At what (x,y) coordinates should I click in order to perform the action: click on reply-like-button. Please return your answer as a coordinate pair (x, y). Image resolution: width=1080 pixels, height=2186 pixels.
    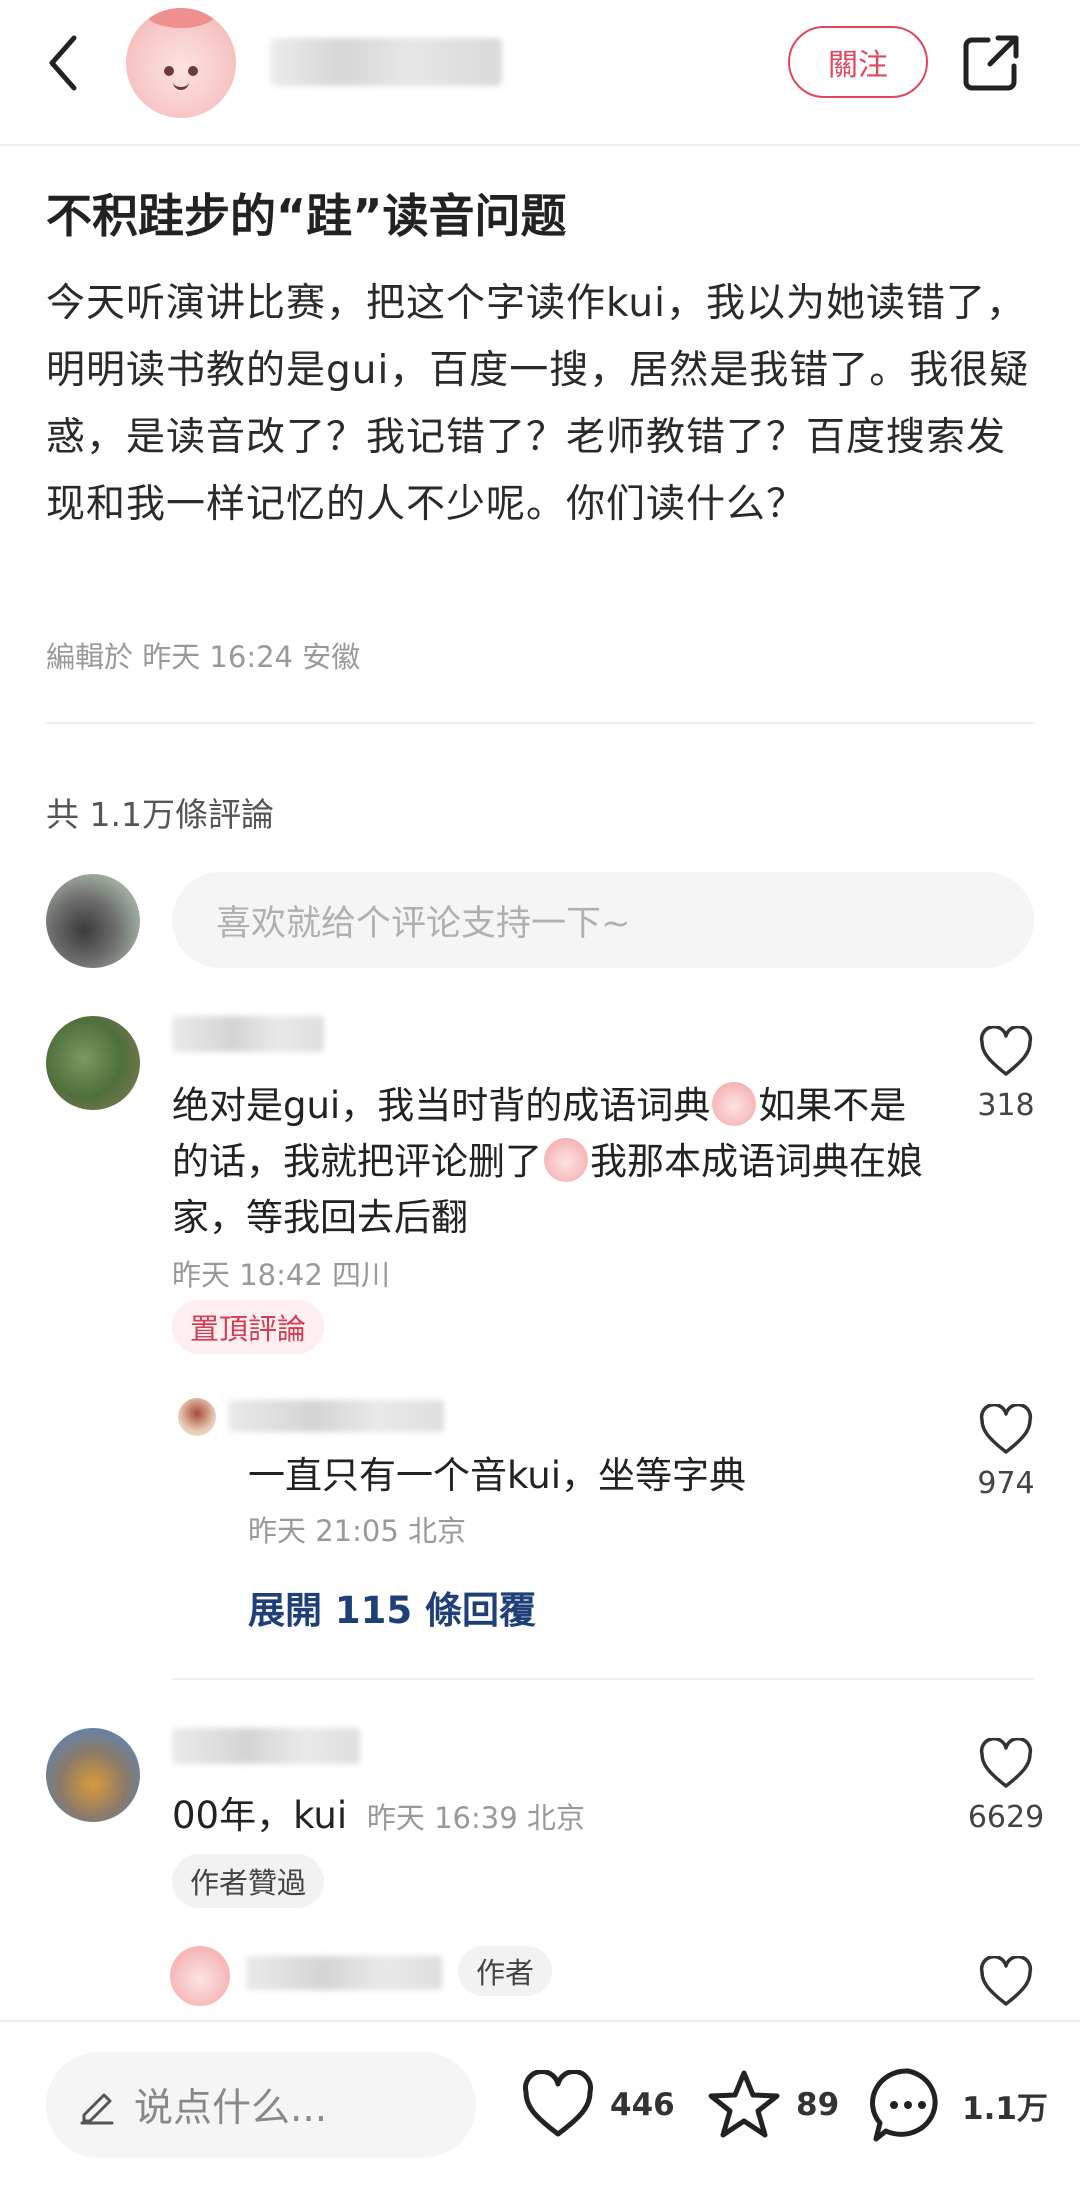
    Looking at the image, I should click on (1006, 1983).